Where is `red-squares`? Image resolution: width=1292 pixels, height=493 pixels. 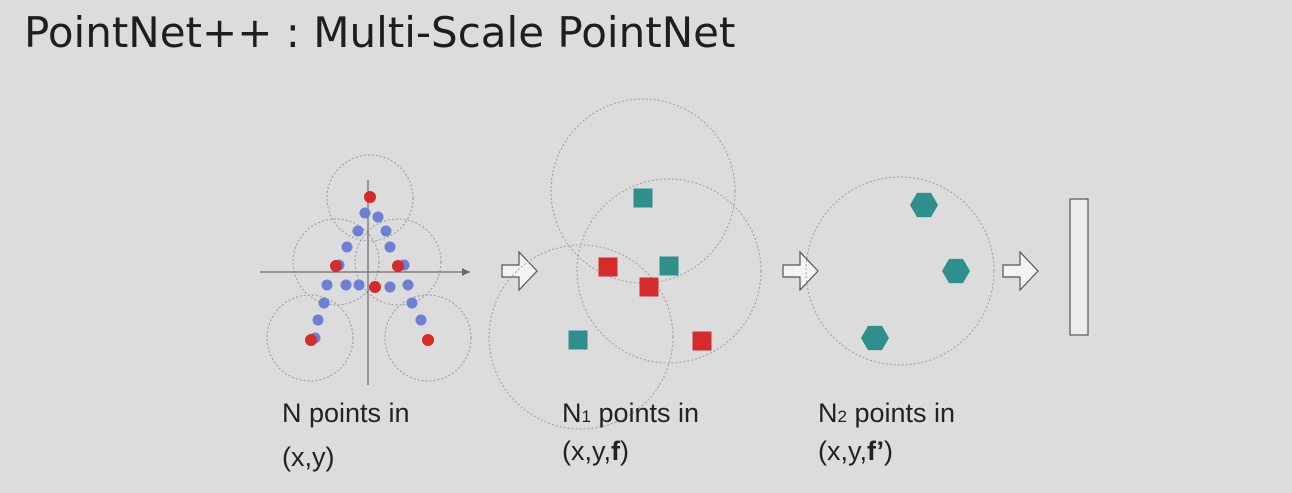
red-squares is located at coordinates (655, 304).